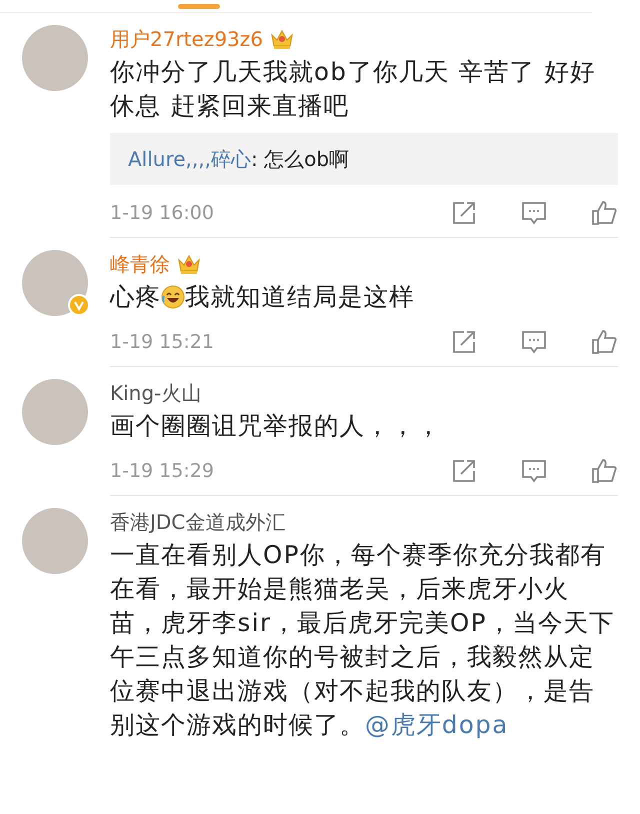  I want to click on username: King-火山, so click(156, 393).